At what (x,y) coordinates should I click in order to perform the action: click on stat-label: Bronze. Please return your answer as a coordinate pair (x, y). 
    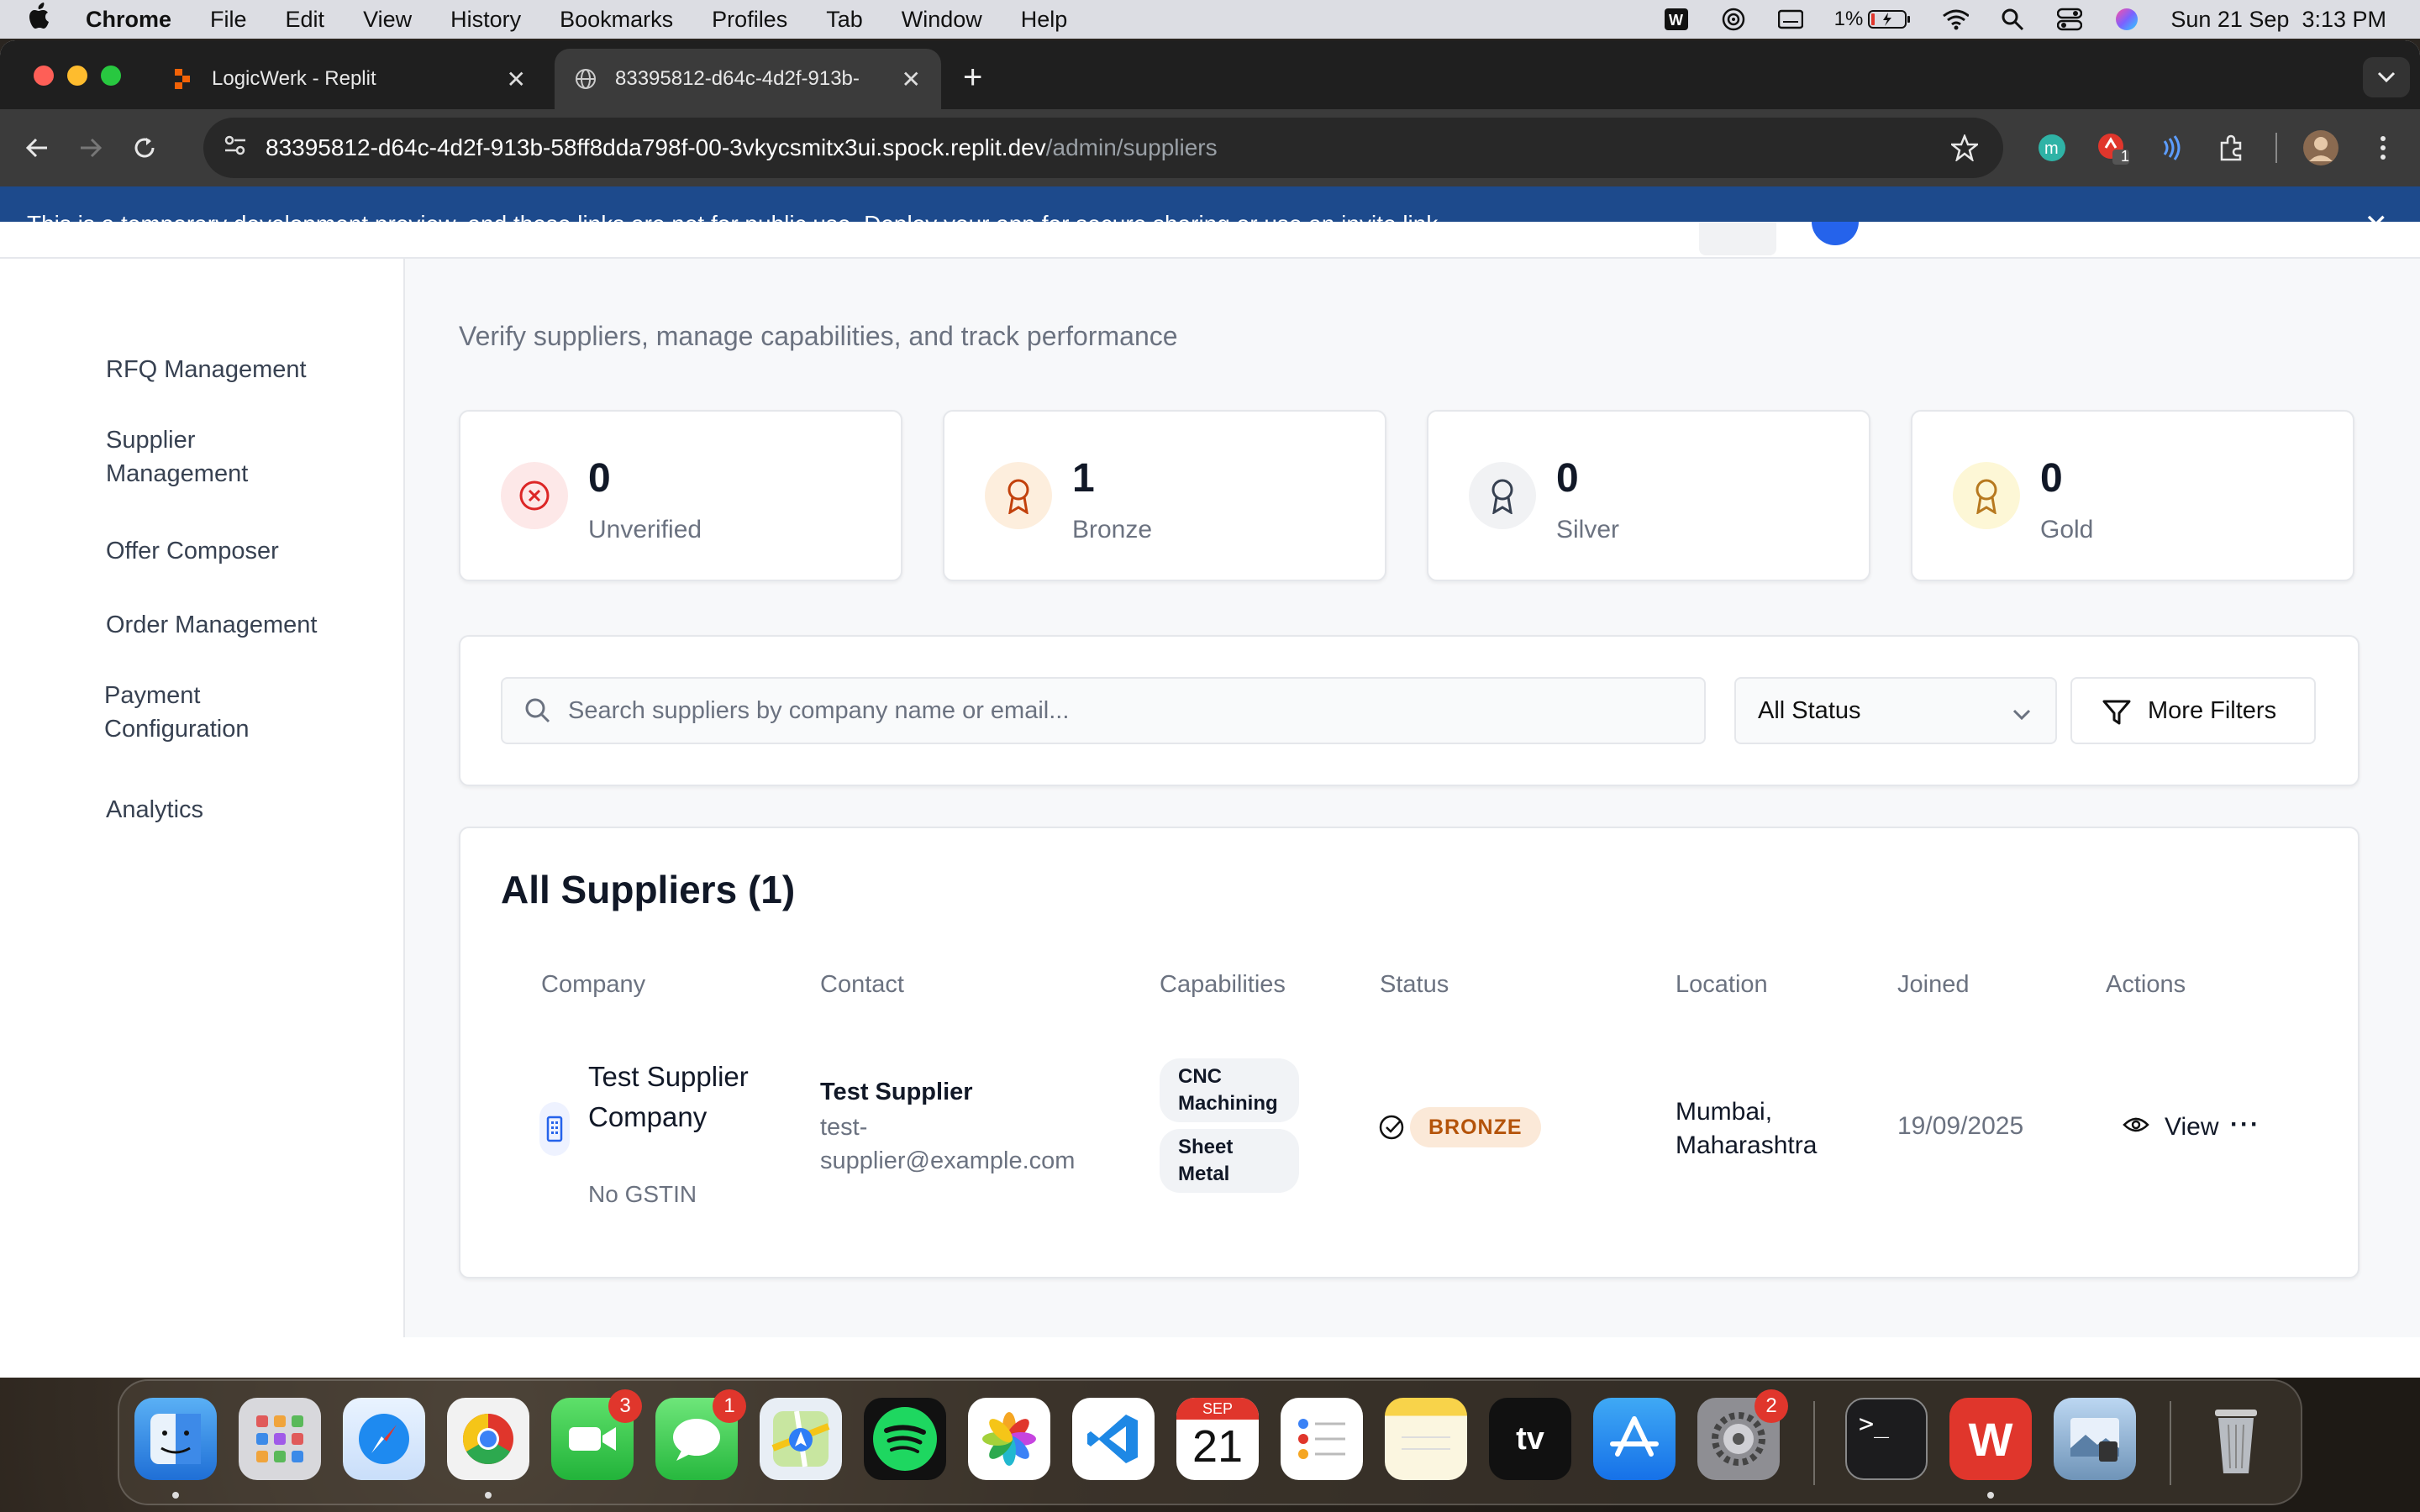
    Looking at the image, I should click on (1112, 529).